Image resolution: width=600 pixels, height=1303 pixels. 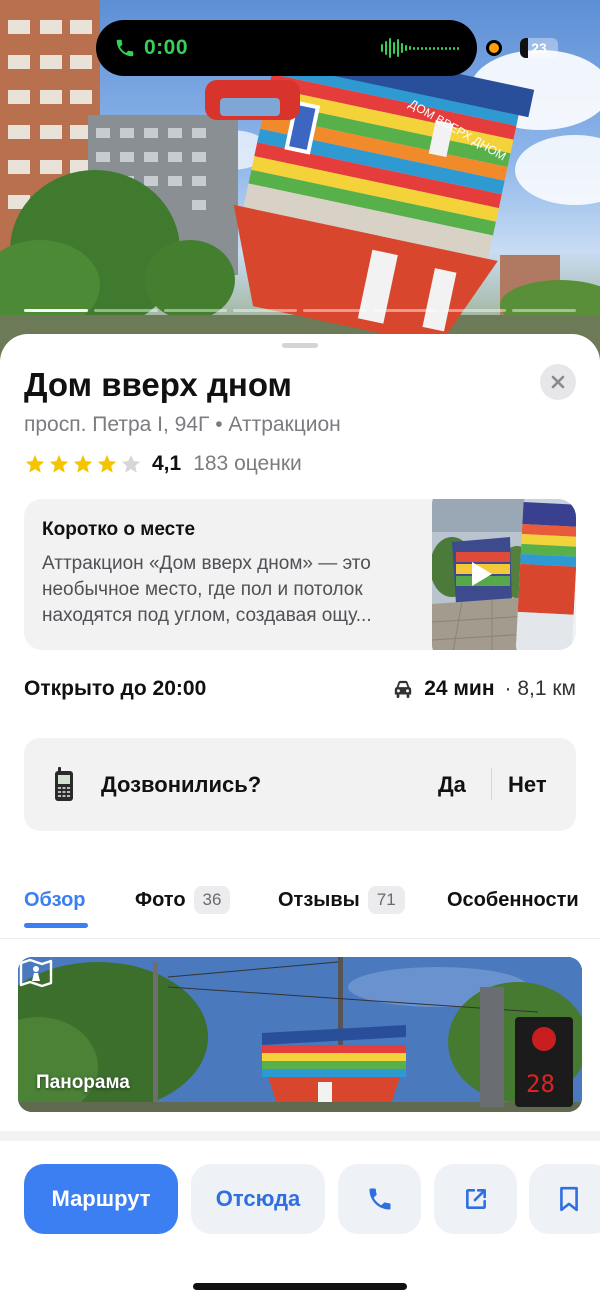 What do you see at coordinates (119, 529) in the screenshot?
I see `about-heading: Коротко о месте` at bounding box center [119, 529].